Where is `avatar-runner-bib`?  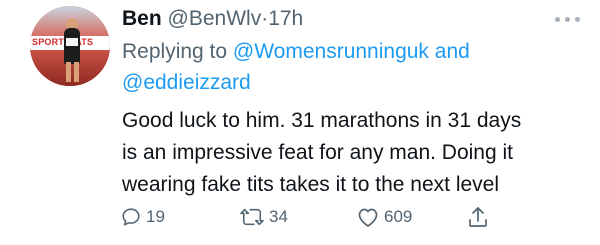
avatar-runner-bib is located at coordinates (72, 42).